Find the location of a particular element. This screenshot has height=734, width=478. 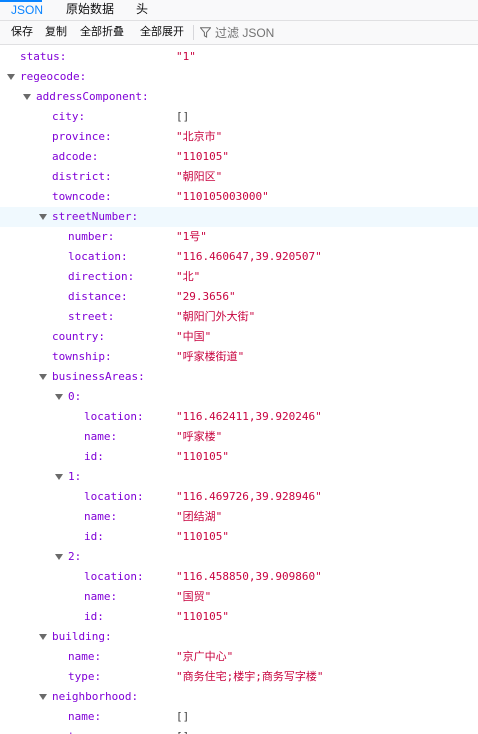

json-tree-row: building: is located at coordinates (239, 637).